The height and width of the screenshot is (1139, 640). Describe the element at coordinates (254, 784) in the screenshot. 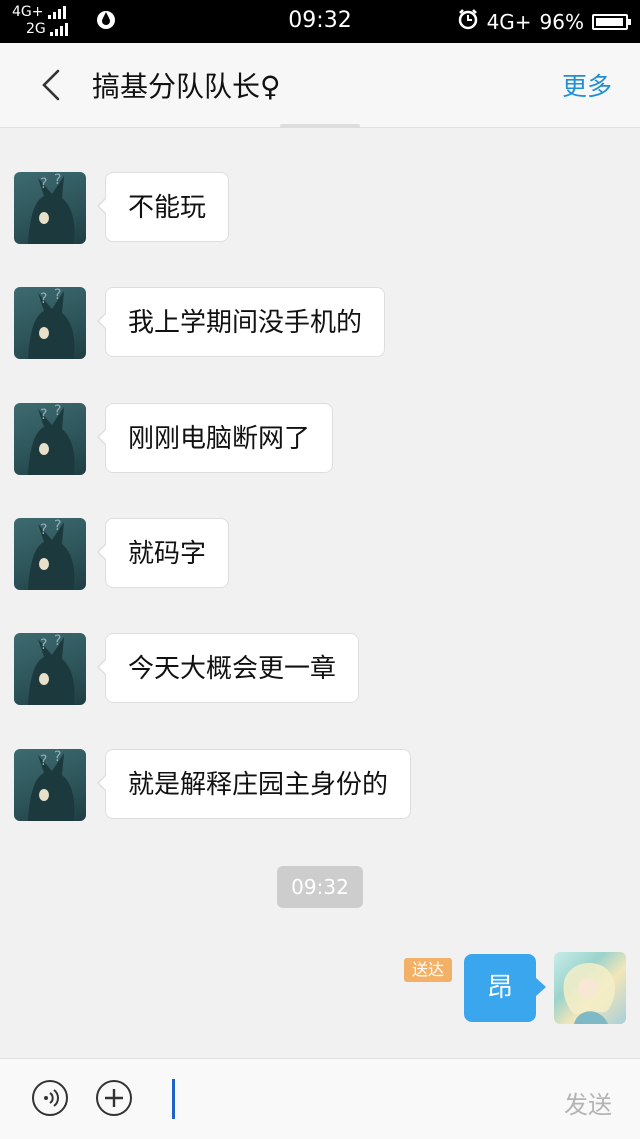

I see `message-bubble: 就是解释庄园主身份的` at that location.